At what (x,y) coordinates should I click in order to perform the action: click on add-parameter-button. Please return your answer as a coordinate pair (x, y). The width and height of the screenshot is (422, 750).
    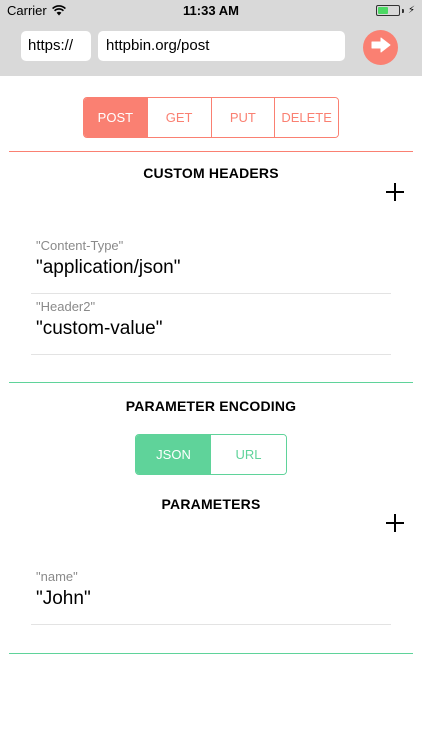
    Looking at the image, I should click on (395, 523).